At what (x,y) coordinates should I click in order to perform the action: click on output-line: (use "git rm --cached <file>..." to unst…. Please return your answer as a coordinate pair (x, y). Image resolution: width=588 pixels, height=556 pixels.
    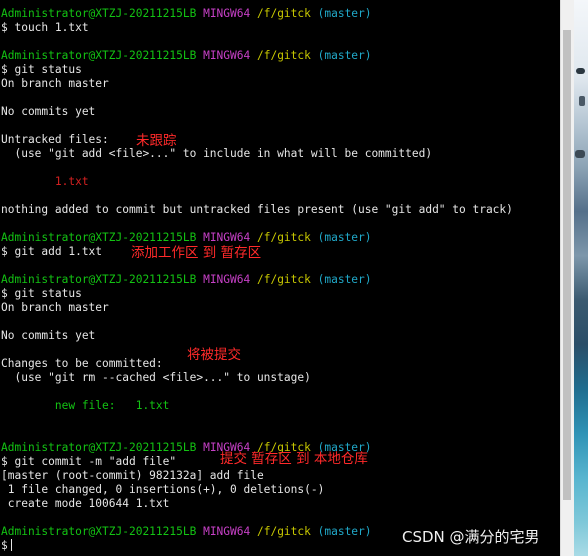
    Looking at the image, I should click on (156, 377).